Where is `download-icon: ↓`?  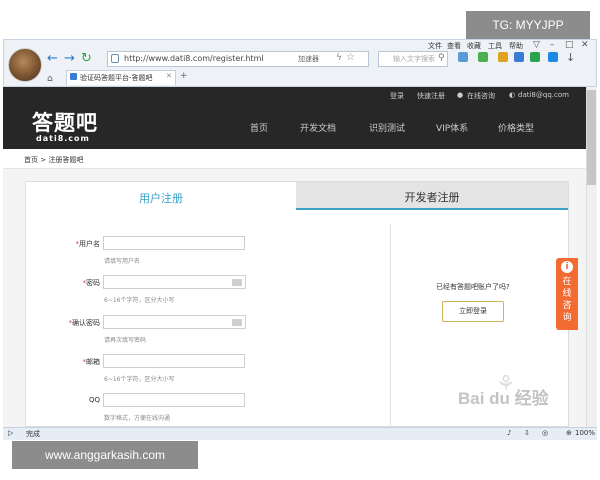
download-icon: ↓ is located at coordinates (570, 57).